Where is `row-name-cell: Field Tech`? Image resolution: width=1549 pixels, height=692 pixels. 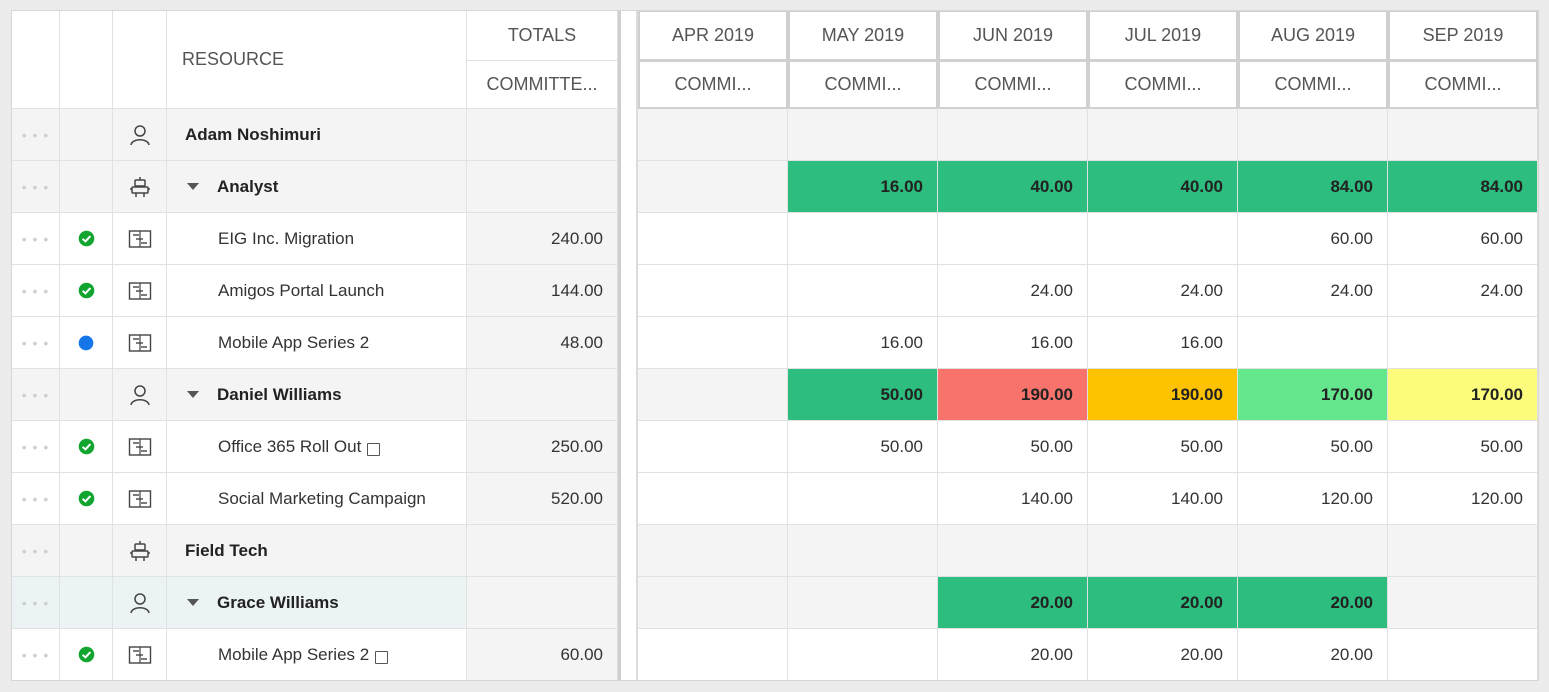 row-name-cell: Field Tech is located at coordinates (317, 551).